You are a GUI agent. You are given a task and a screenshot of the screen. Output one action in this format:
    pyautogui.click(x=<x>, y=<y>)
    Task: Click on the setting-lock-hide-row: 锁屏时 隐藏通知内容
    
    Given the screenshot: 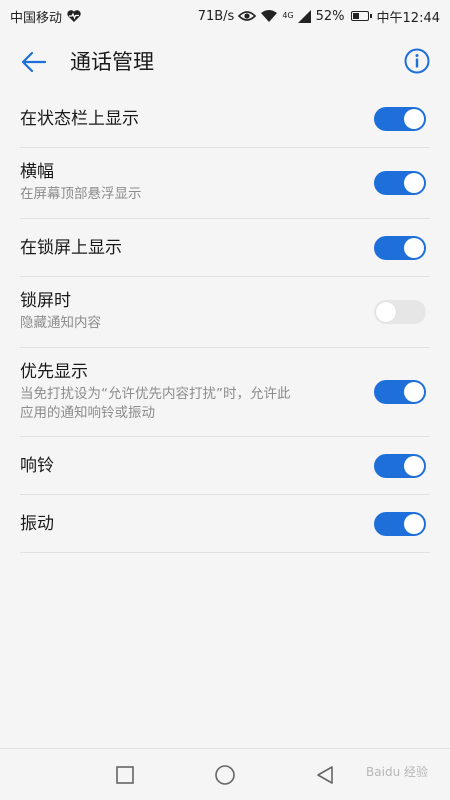 What is the action you would take?
    pyautogui.click(x=225, y=312)
    